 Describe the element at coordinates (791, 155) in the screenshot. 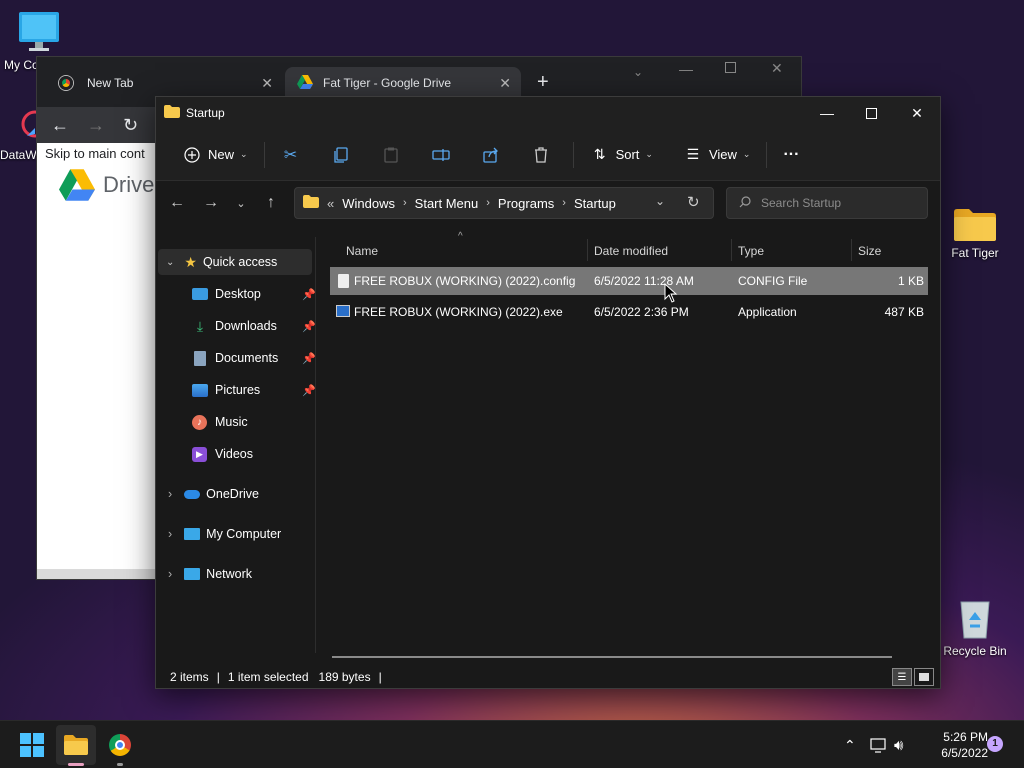

I see `more-options-button: ···` at that location.